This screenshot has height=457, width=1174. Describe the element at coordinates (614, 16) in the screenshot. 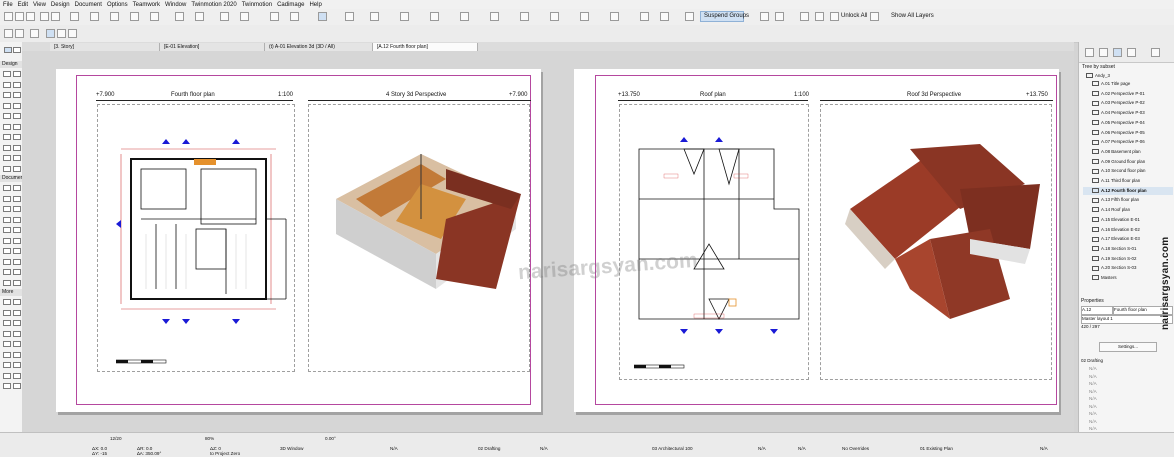

I see `distribute-icon` at that location.